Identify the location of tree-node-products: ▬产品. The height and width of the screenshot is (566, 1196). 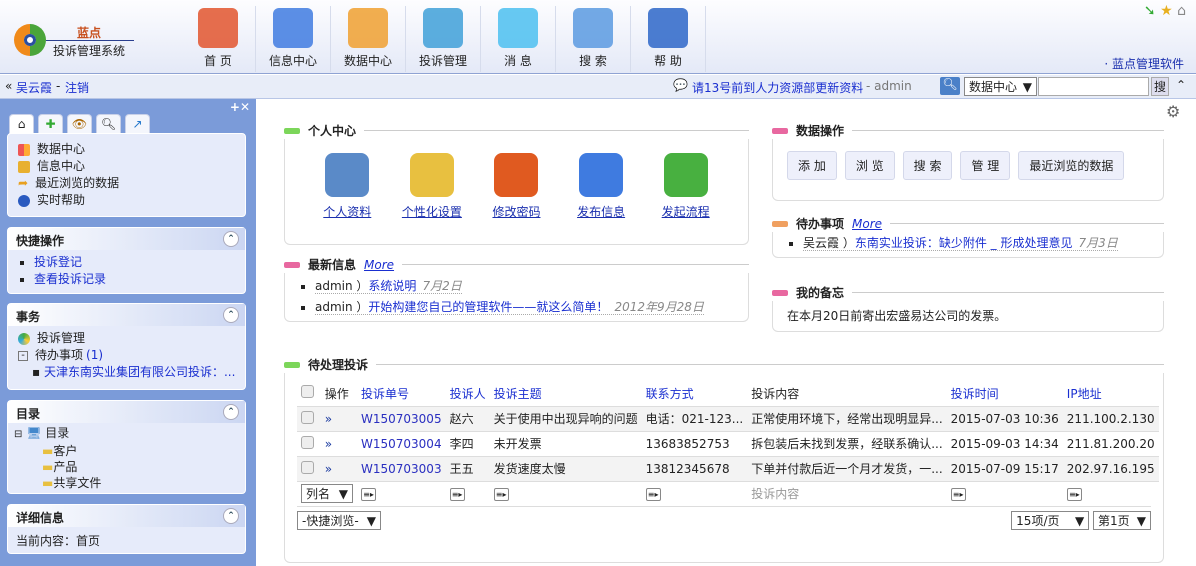
(126, 467).